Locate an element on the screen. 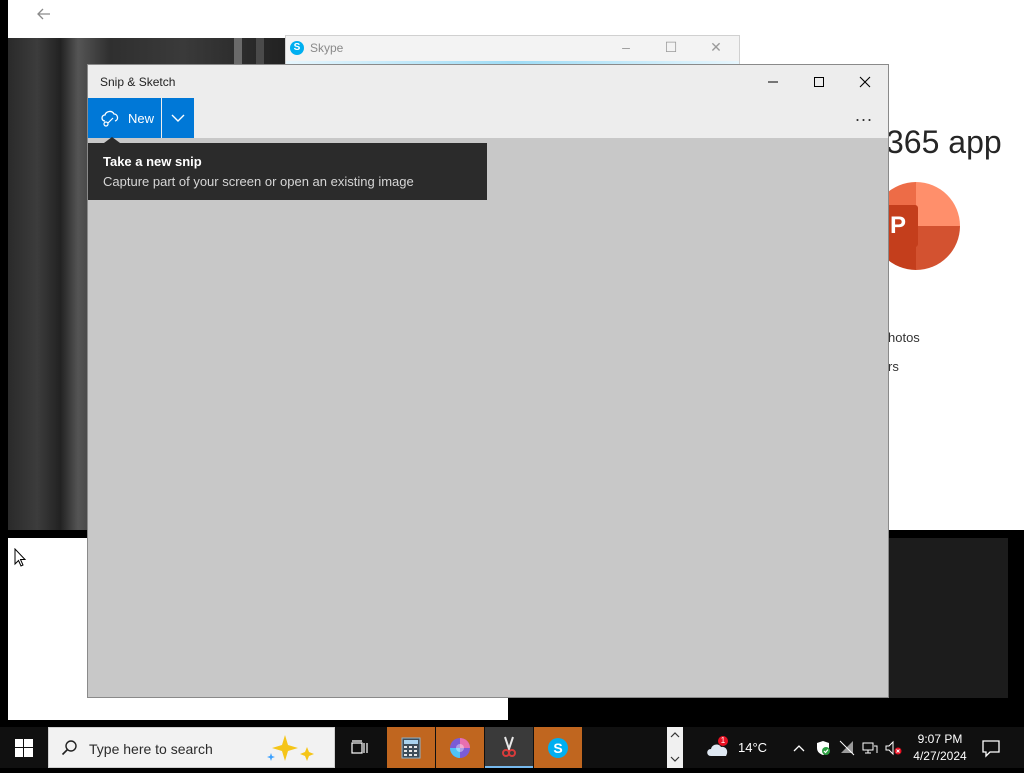 The image size is (1024, 773). office-feature-text: rs is located at coordinates (893, 366).